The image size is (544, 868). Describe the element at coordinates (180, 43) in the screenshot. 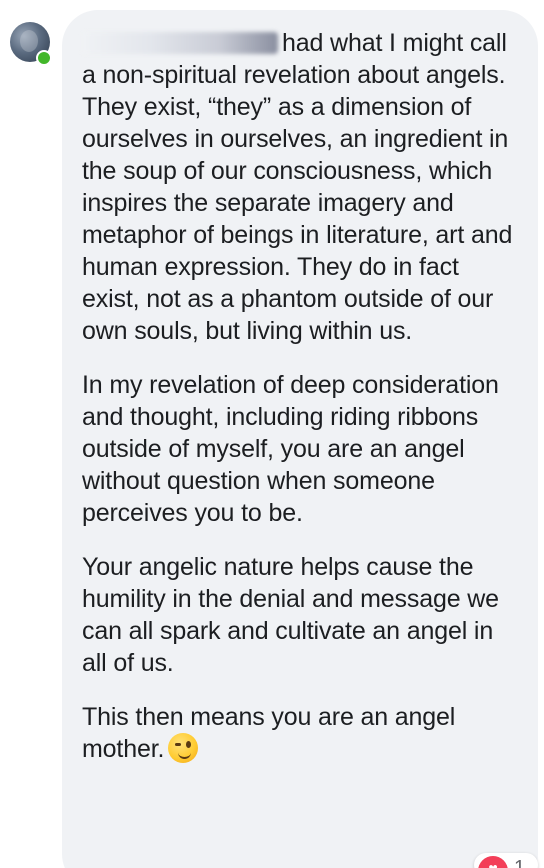

I see `author-name-redacted` at that location.